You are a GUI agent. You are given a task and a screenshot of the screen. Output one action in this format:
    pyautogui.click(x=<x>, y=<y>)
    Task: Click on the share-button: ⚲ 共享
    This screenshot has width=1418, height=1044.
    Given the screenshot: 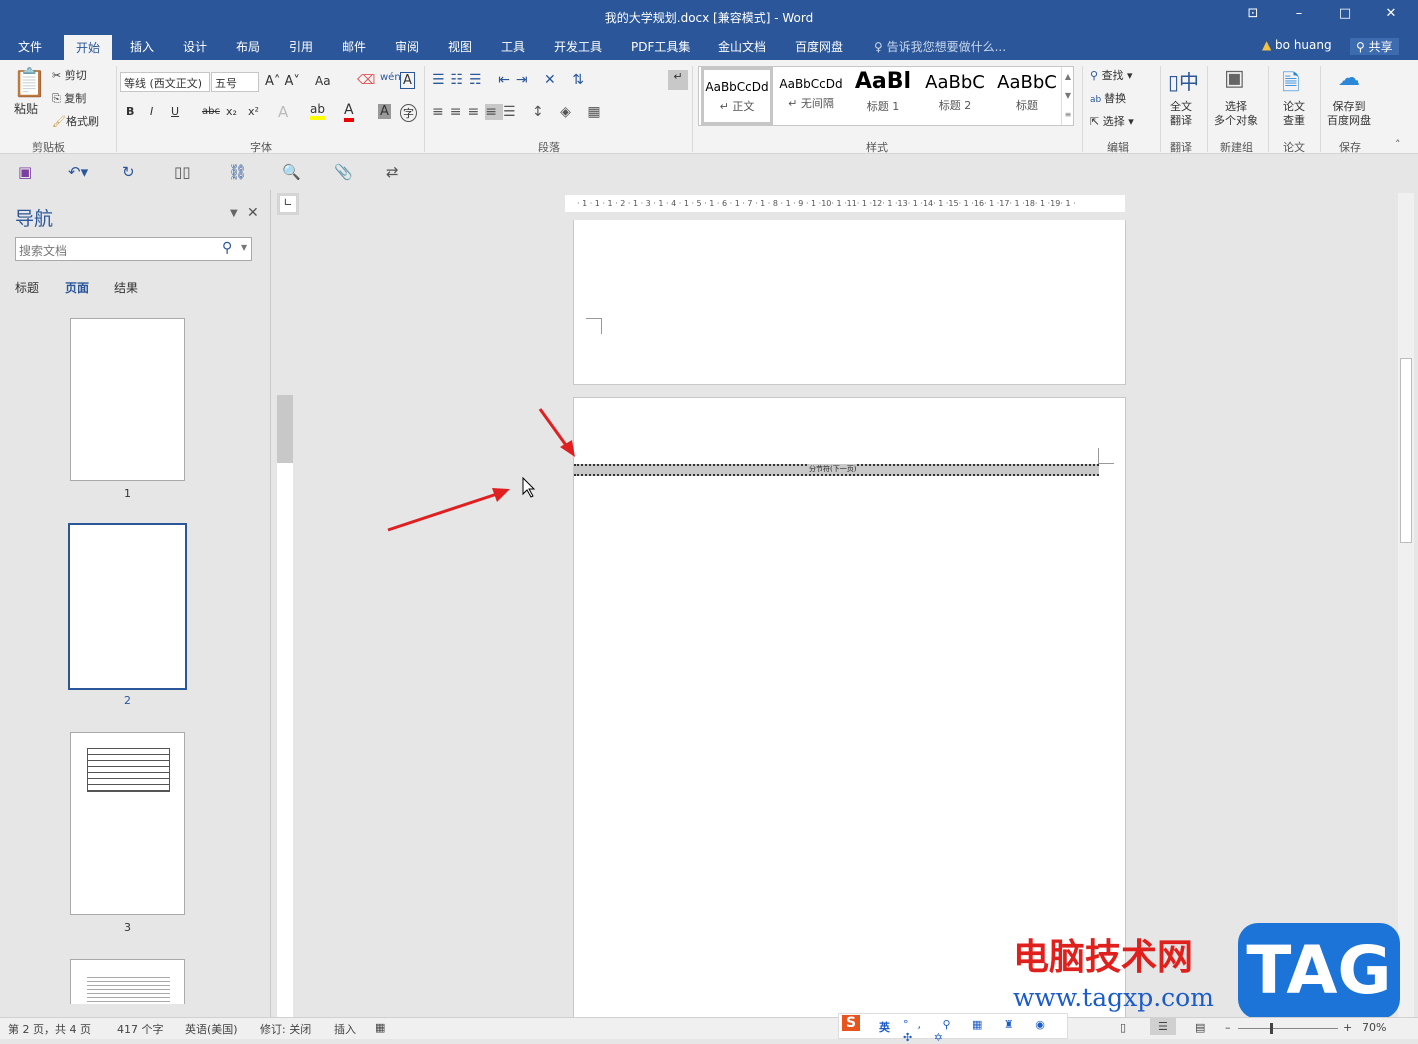 What is the action you would take?
    pyautogui.click(x=1374, y=46)
    